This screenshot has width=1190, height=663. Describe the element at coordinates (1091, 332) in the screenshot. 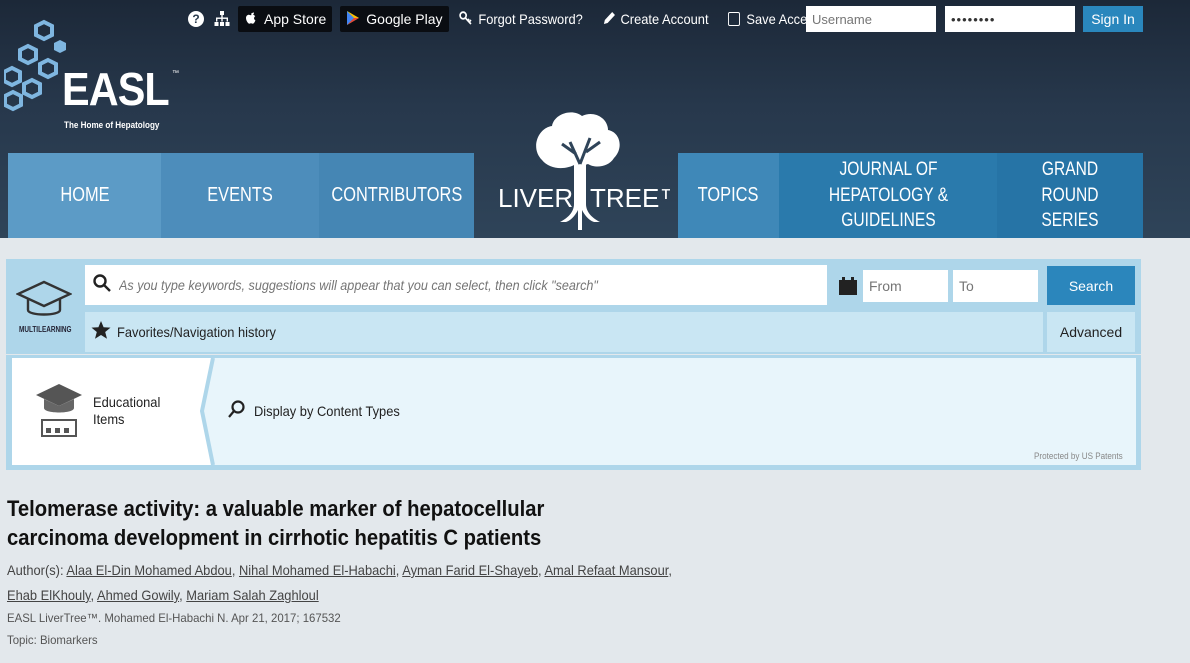

I see `advanced-search-button: Advanced` at that location.